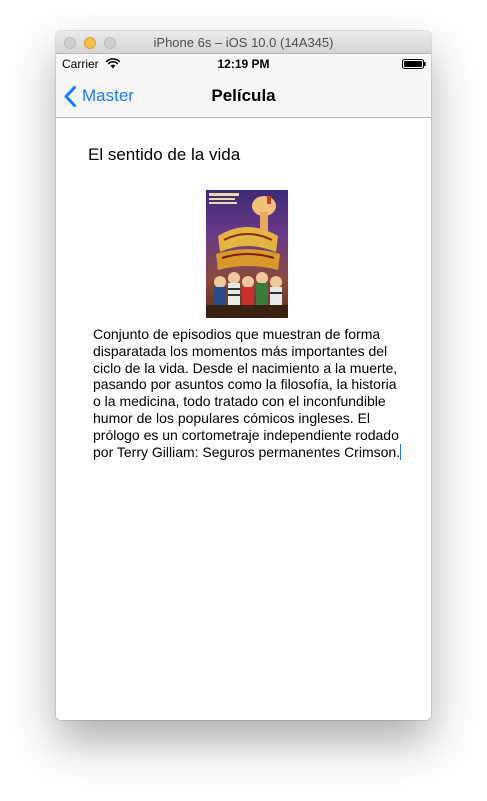 This screenshot has height=801, width=487. Describe the element at coordinates (247, 254) in the screenshot. I see `movie-poster` at that location.